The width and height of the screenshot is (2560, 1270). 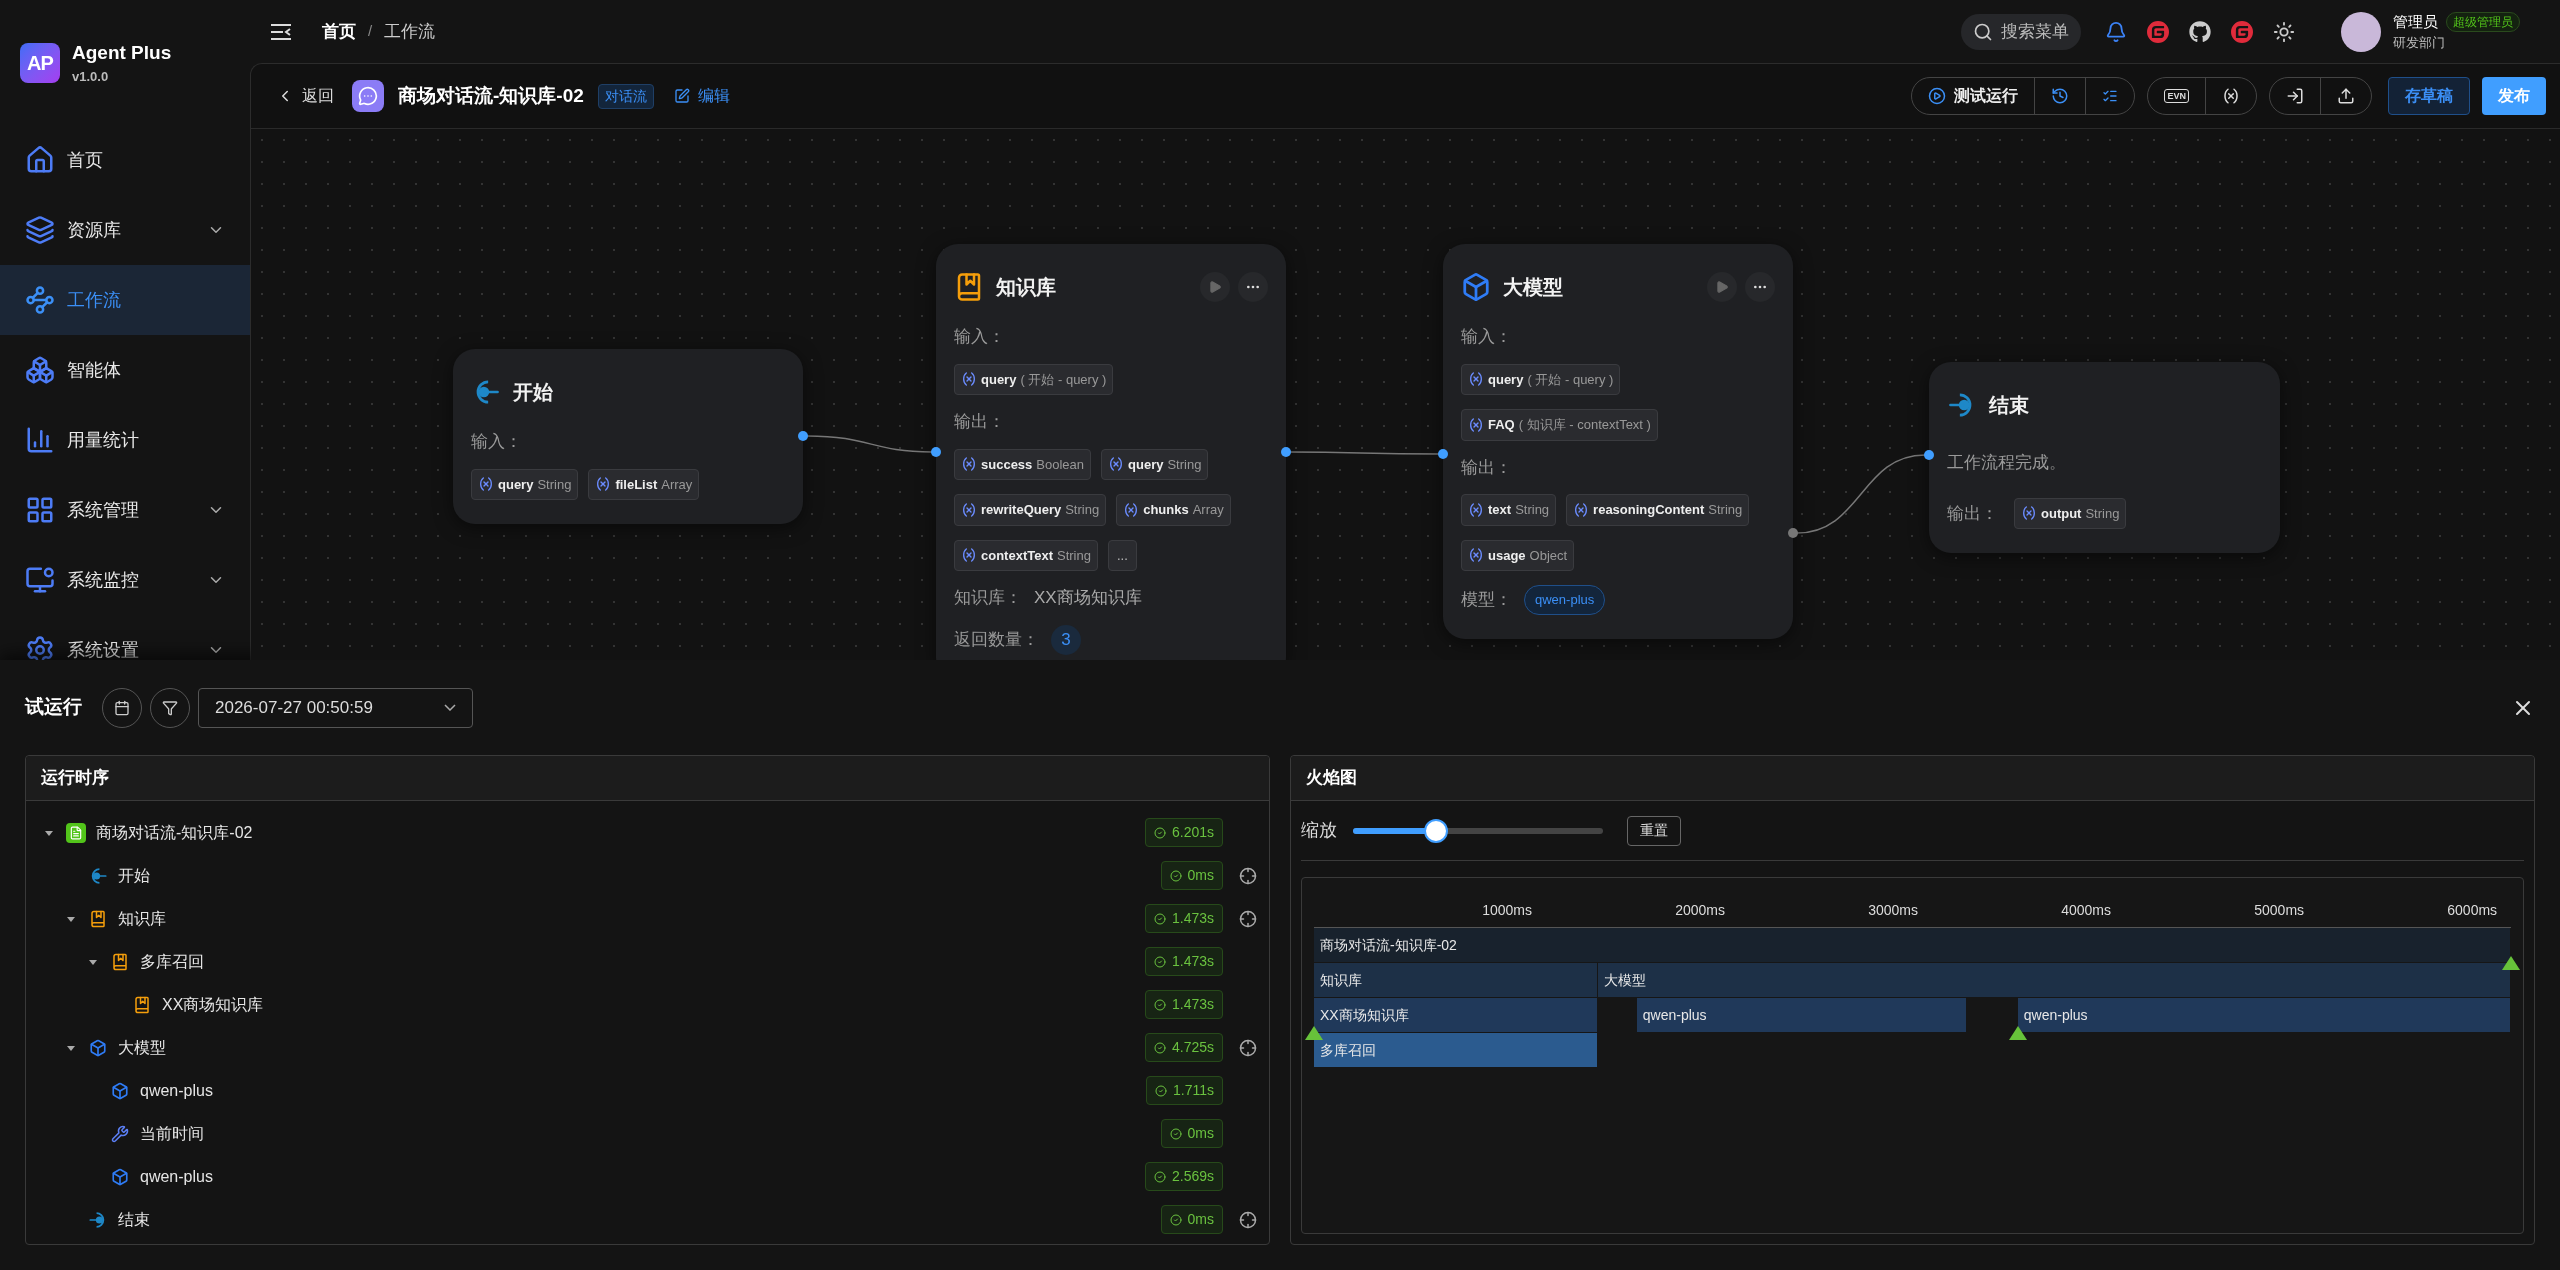 What do you see at coordinates (631, 1047) in the screenshot?
I see `tree-label: 大模型` at bounding box center [631, 1047].